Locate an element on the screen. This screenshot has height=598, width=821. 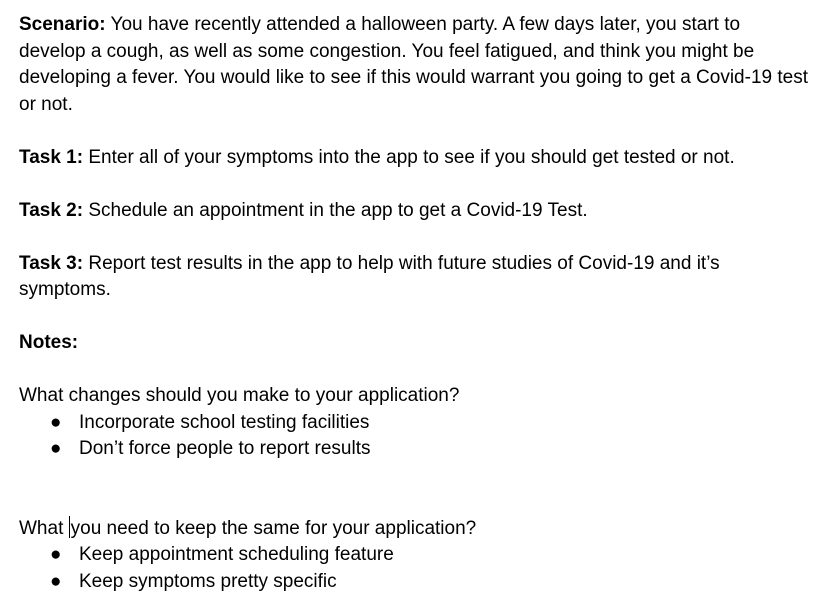
task-3-label: Task 3: is located at coordinates (51, 263).